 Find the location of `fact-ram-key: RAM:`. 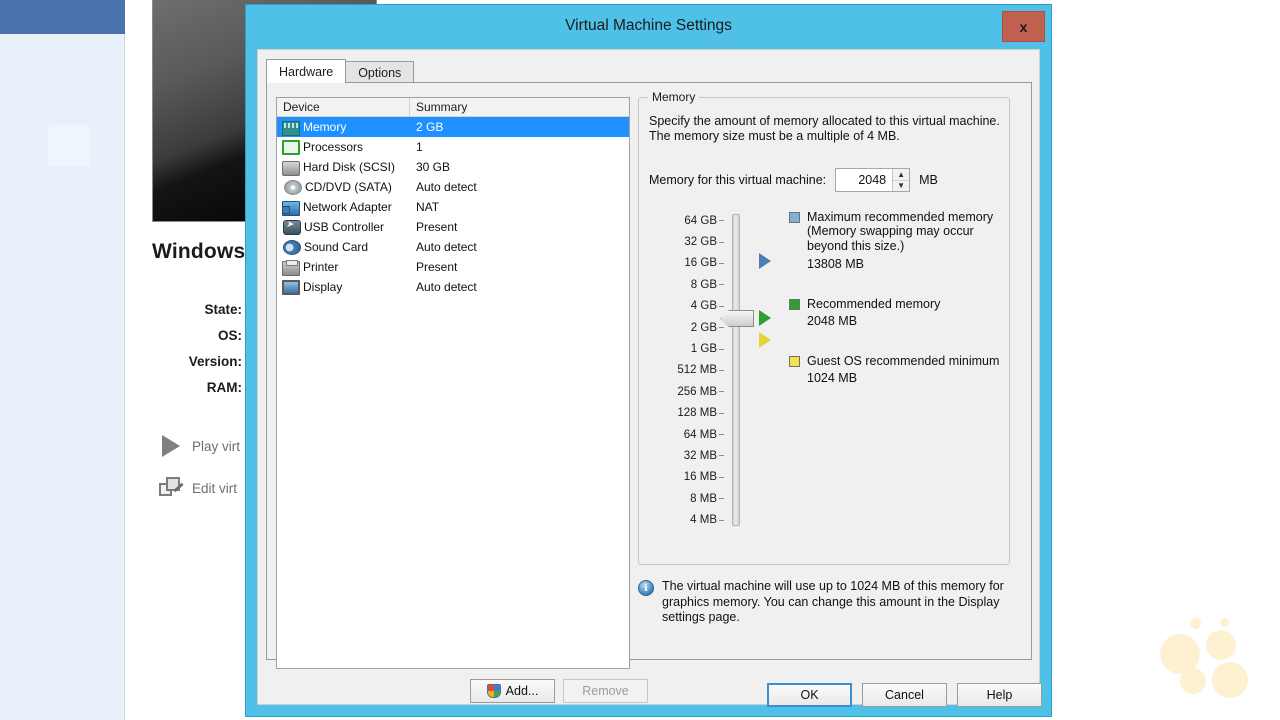

fact-ram-key: RAM: is located at coordinates (224, 387).